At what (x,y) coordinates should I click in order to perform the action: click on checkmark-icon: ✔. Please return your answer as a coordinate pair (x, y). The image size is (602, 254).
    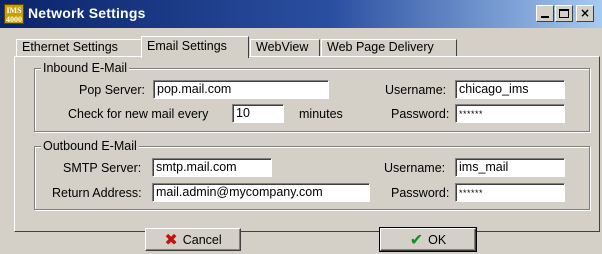
    Looking at the image, I should click on (416, 239).